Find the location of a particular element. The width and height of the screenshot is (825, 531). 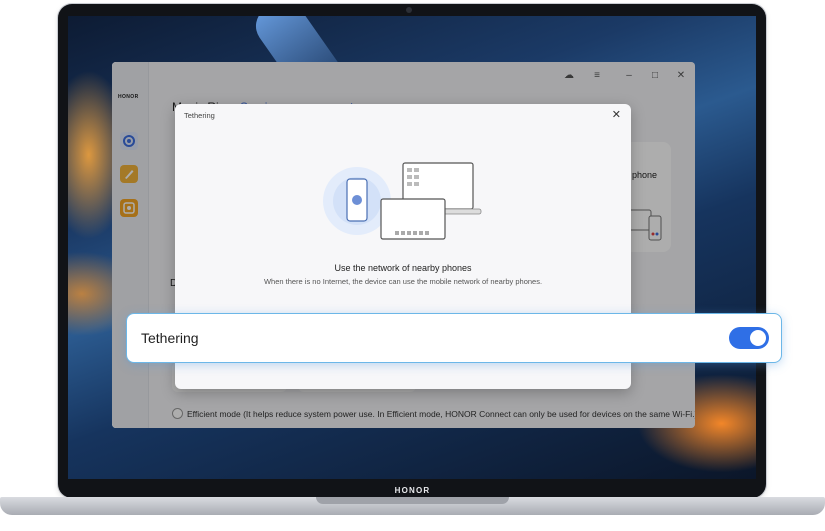

tethering-label: Tethering is located at coordinates (170, 338).